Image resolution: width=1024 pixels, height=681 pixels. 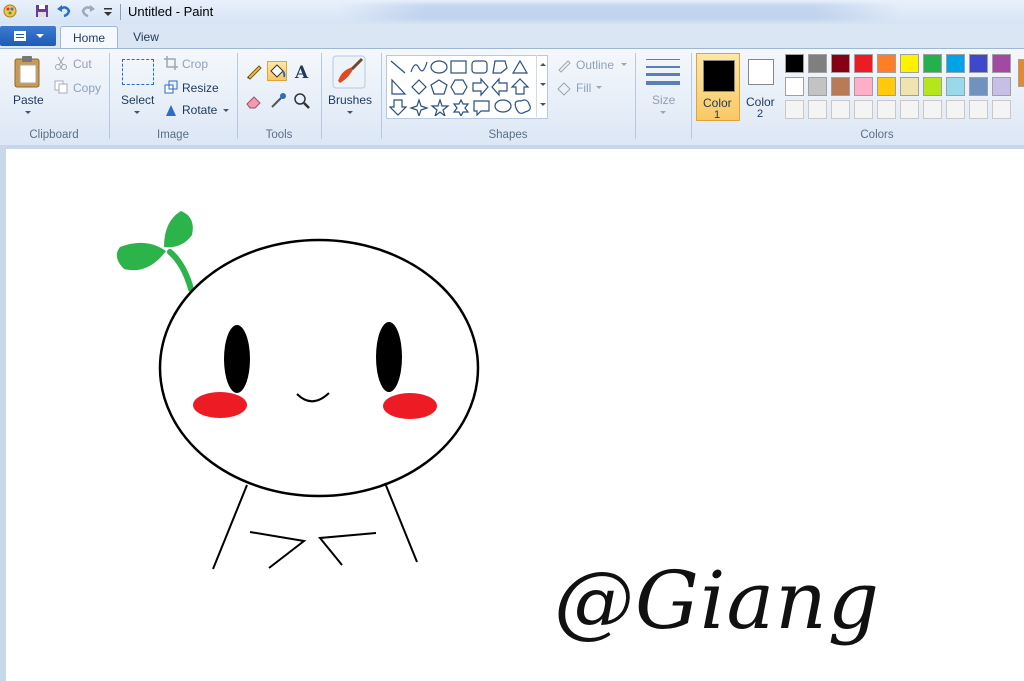 What do you see at coordinates (398, 107) in the screenshot?
I see `down-arrow-shape-icon` at bounding box center [398, 107].